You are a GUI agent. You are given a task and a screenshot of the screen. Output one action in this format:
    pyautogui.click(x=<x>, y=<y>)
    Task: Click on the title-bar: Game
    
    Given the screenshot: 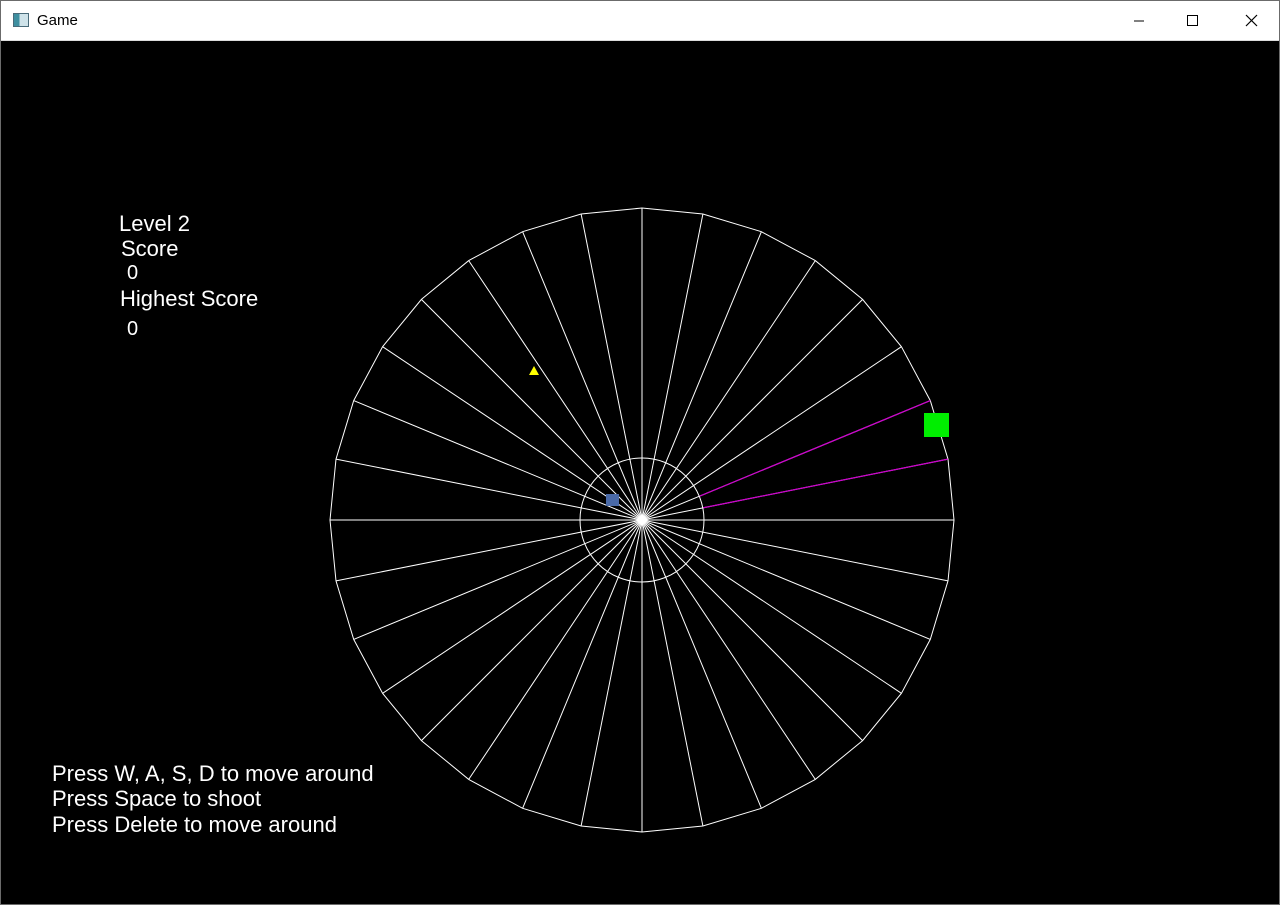 What is the action you would take?
    pyautogui.click(x=640, y=21)
    